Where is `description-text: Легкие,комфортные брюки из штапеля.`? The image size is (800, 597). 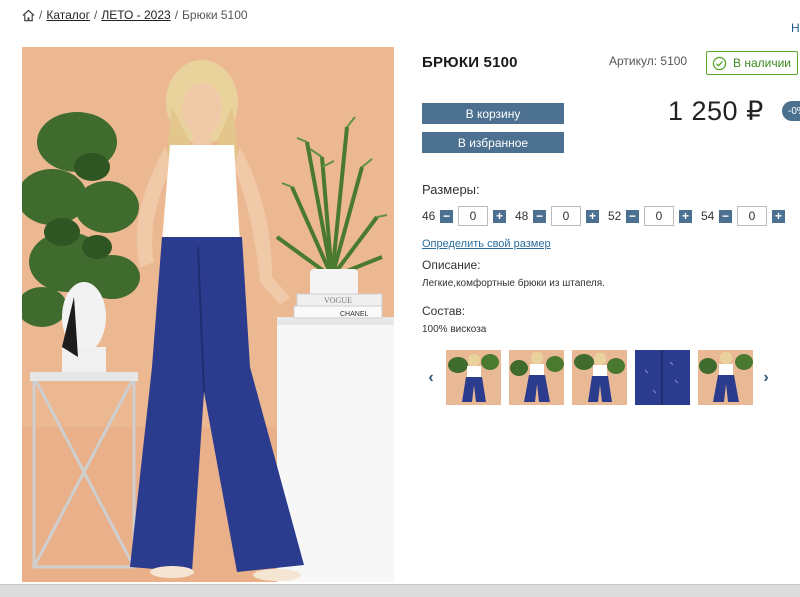 description-text: Легкие,комфортные брюки из штапеля. is located at coordinates (513, 283).